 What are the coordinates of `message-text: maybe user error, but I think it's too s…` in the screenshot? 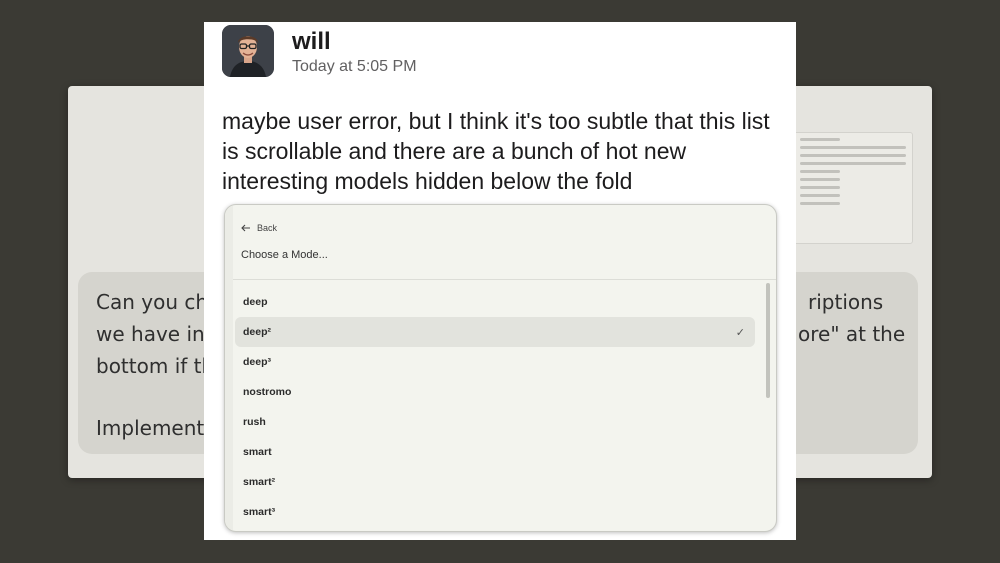 It's located at (496, 151).